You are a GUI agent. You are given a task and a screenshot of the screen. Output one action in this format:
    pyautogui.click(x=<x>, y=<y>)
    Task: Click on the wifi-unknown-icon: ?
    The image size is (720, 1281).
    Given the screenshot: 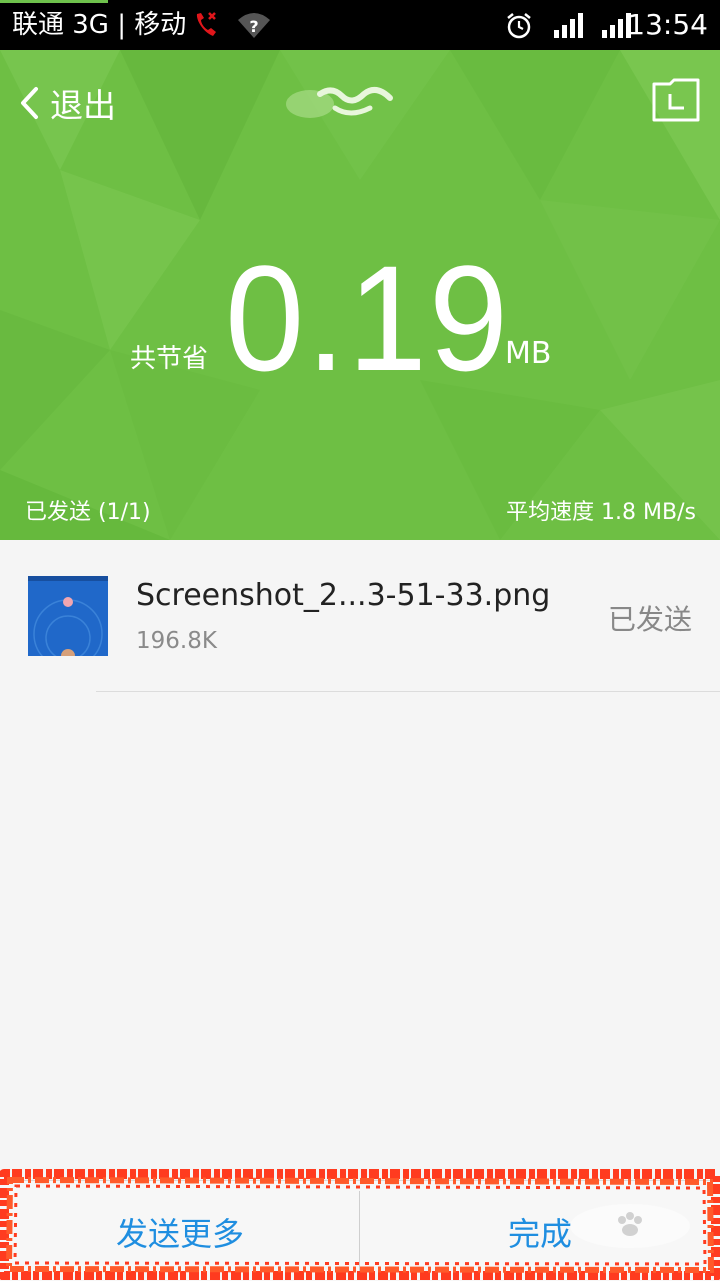 What is the action you would take?
    pyautogui.click(x=254, y=25)
    